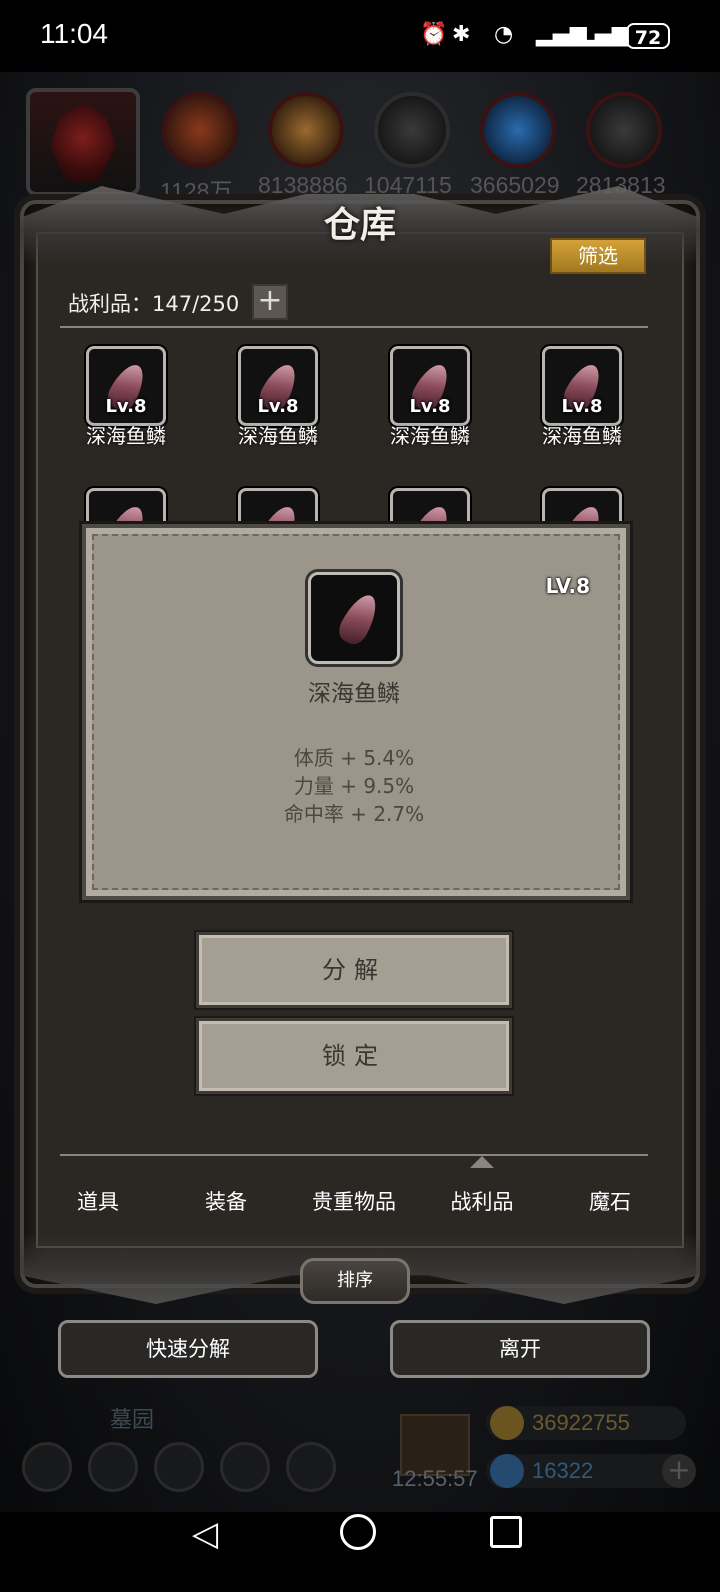 This screenshot has width=720, height=1592. What do you see at coordinates (504, 34) in the screenshot?
I see `wifi-icon: ◔` at bounding box center [504, 34].